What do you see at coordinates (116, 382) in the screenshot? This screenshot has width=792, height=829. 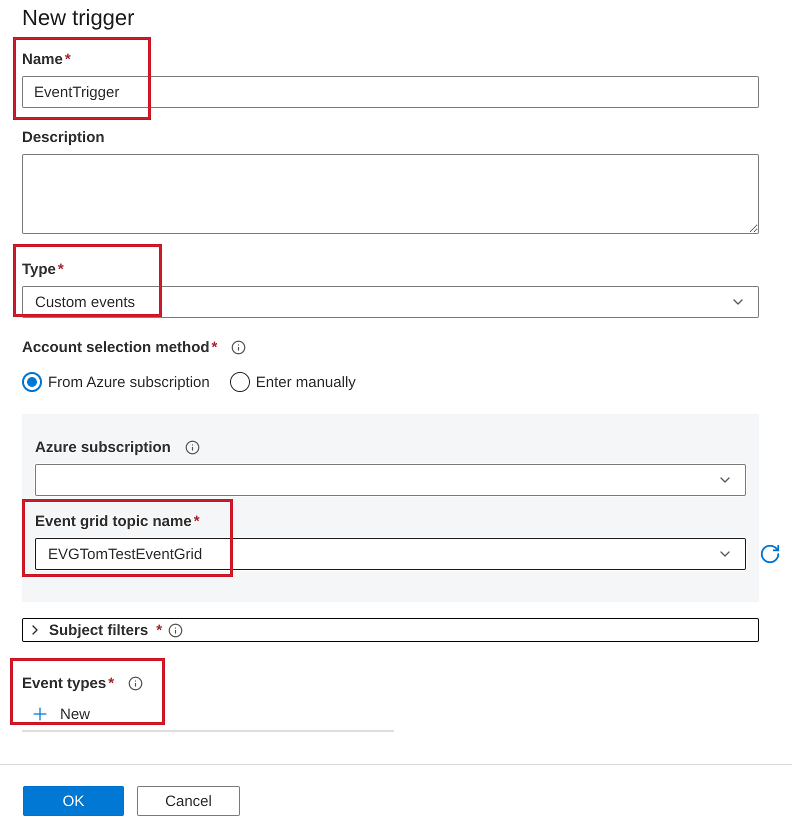 I see `radio-option: From Azure subscription` at bounding box center [116, 382].